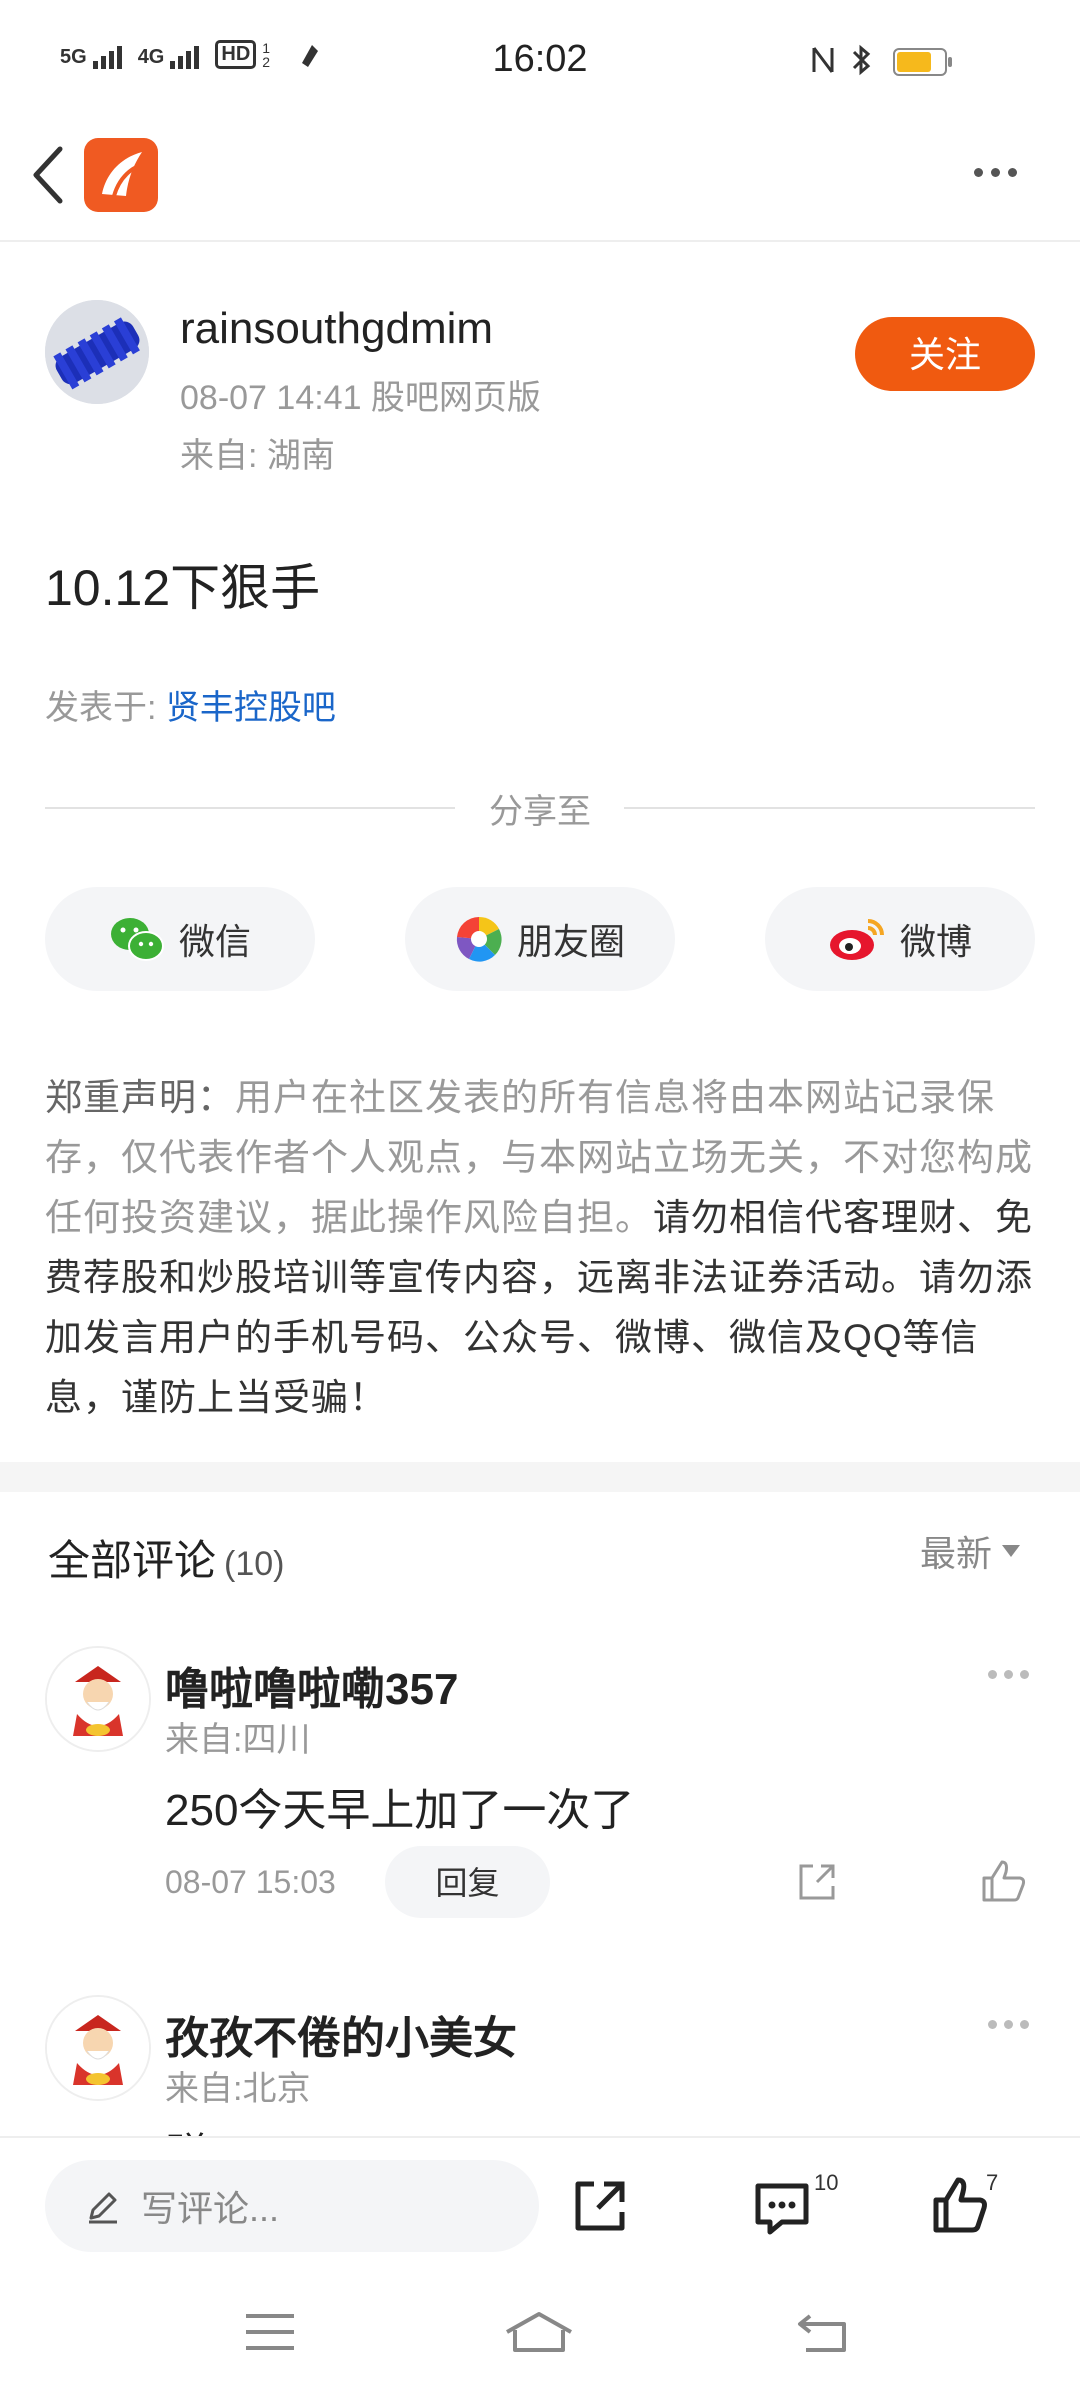  What do you see at coordinates (1004, 1881) in the screenshot?
I see `like-icon` at bounding box center [1004, 1881].